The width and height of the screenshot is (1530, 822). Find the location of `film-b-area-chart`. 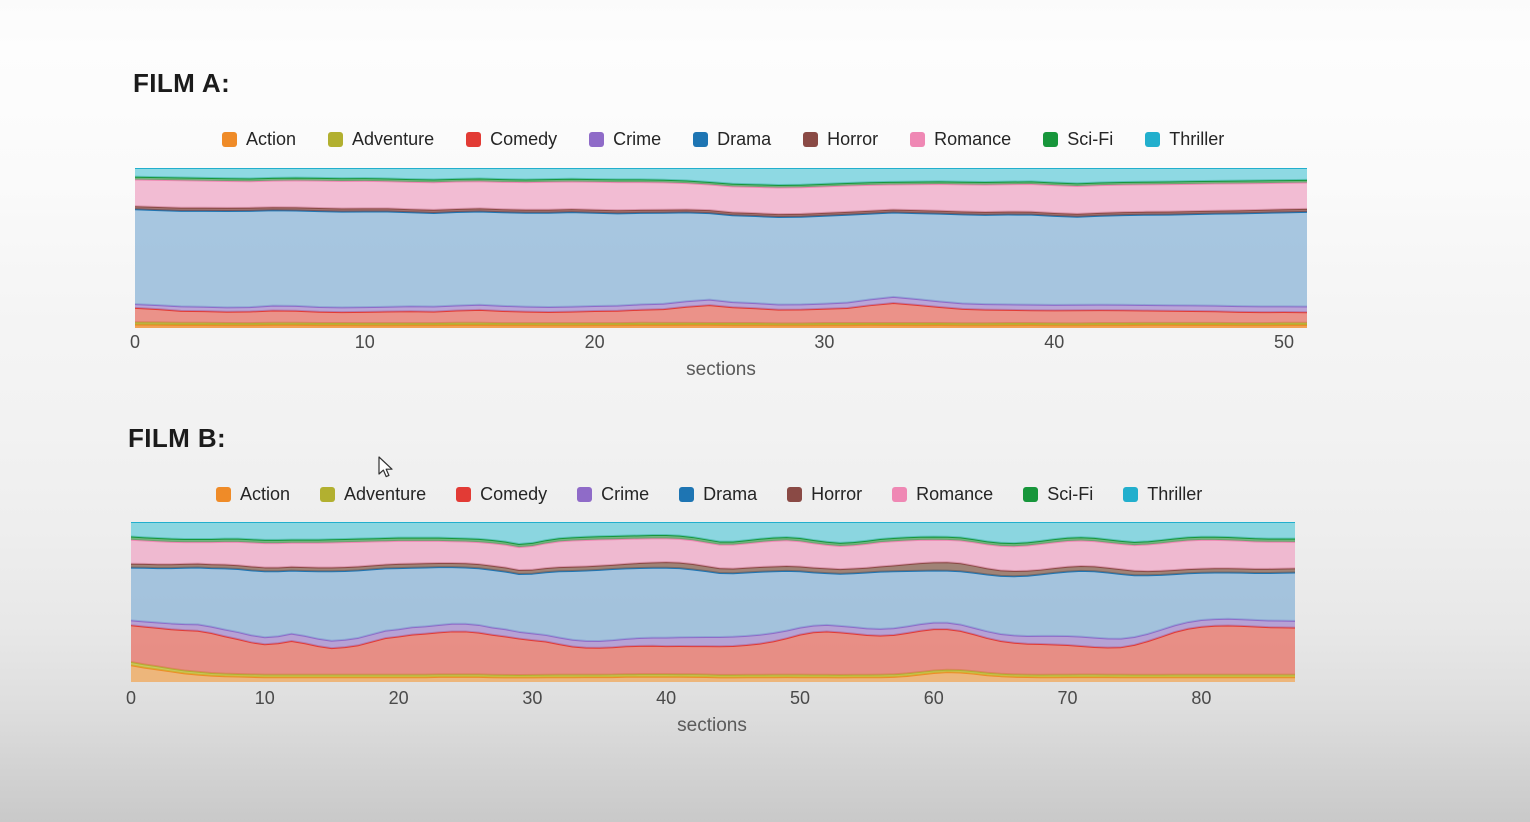

film-b-area-chart is located at coordinates (713, 602).